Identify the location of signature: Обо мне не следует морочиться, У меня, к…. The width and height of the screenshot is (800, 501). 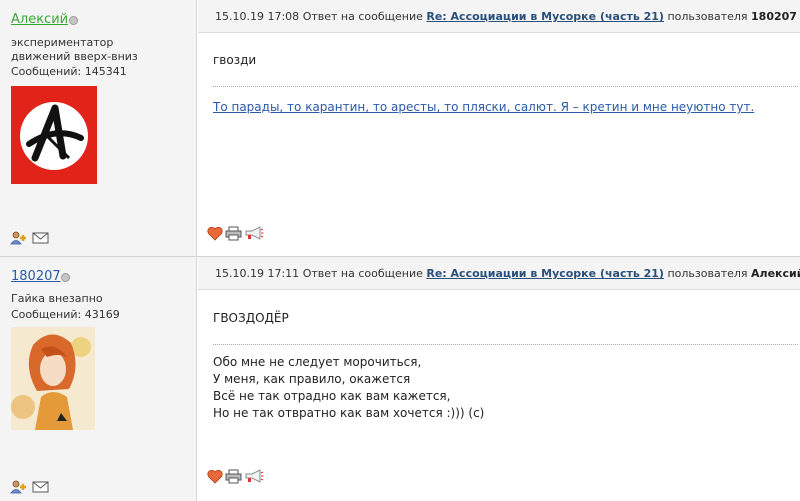
(348, 388).